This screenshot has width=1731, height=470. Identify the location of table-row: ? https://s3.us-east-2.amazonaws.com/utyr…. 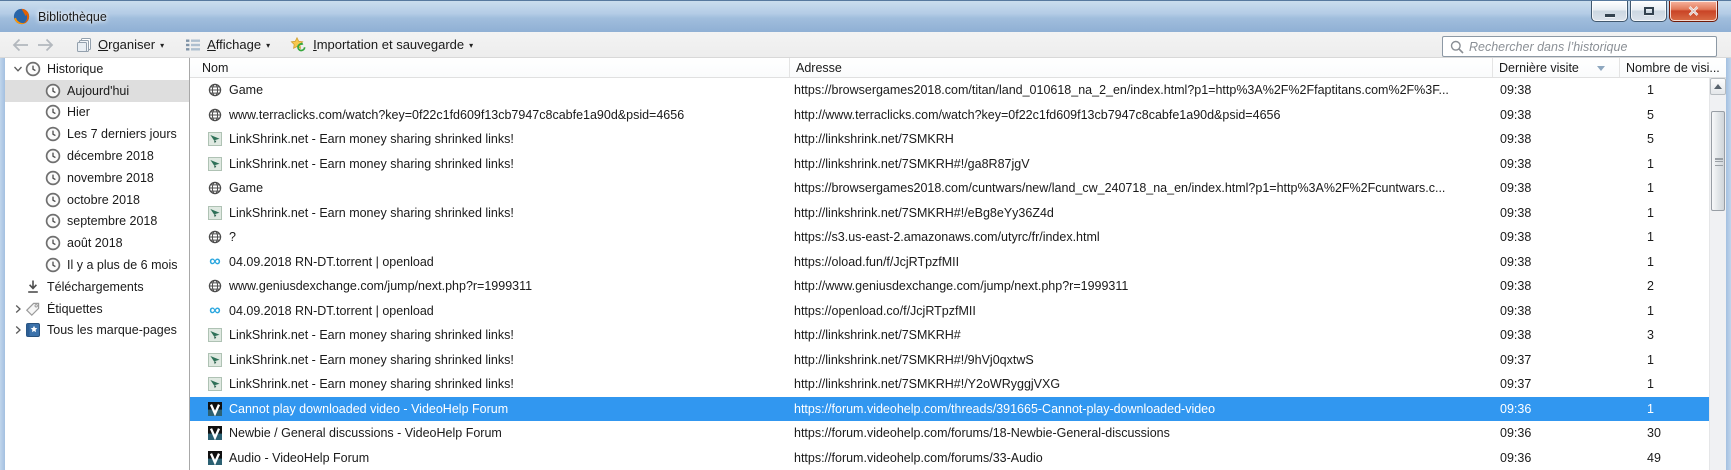
(949, 237).